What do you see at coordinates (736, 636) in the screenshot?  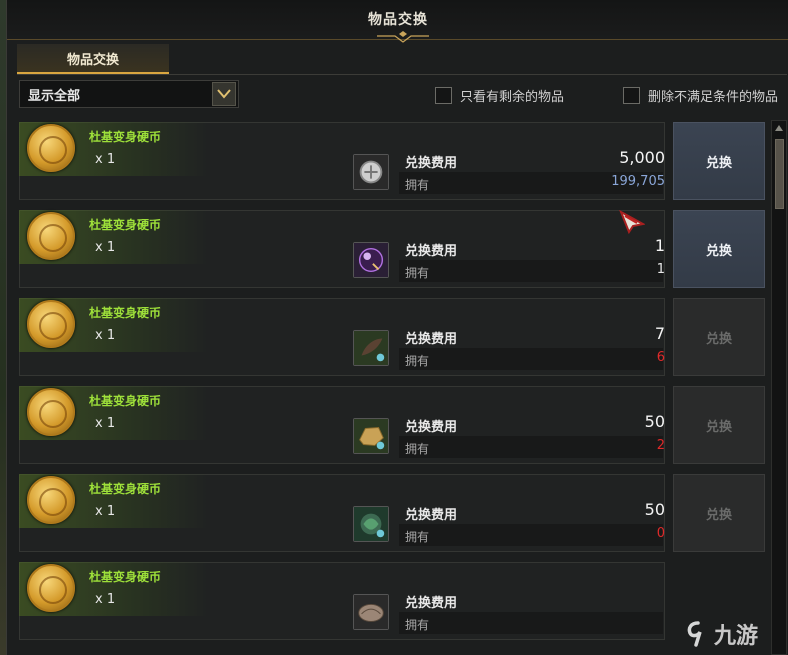 I see `watermark-text: 九游` at bounding box center [736, 636].